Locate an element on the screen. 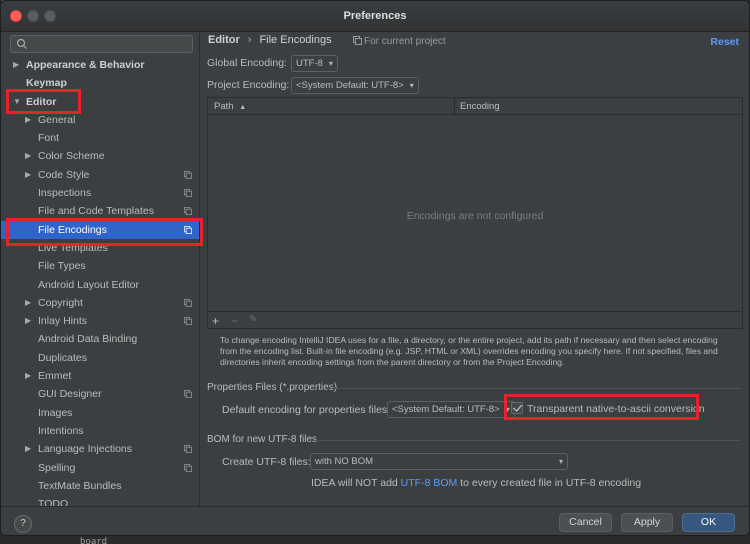  path-column-header: Path ▲ is located at coordinates (230, 106).